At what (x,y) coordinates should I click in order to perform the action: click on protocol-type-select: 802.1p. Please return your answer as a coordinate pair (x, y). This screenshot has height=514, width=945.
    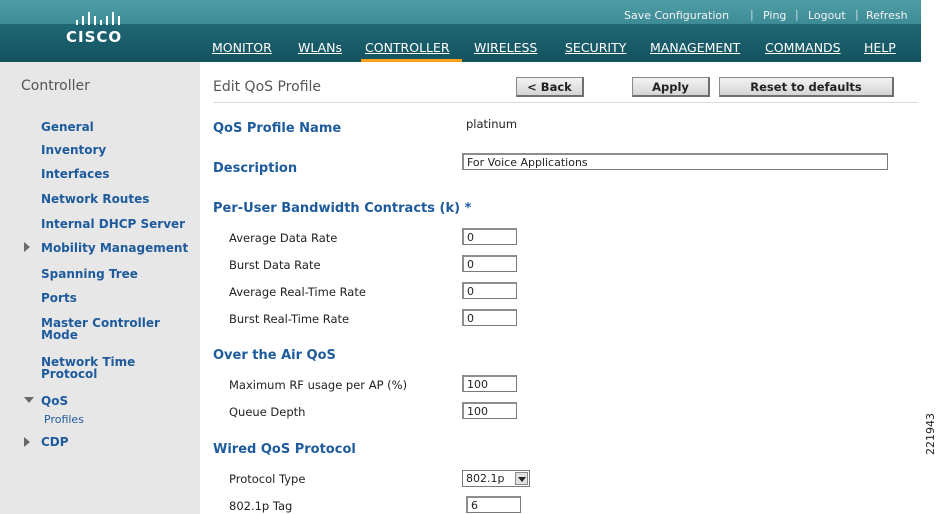
    Looking at the image, I should click on (496, 478).